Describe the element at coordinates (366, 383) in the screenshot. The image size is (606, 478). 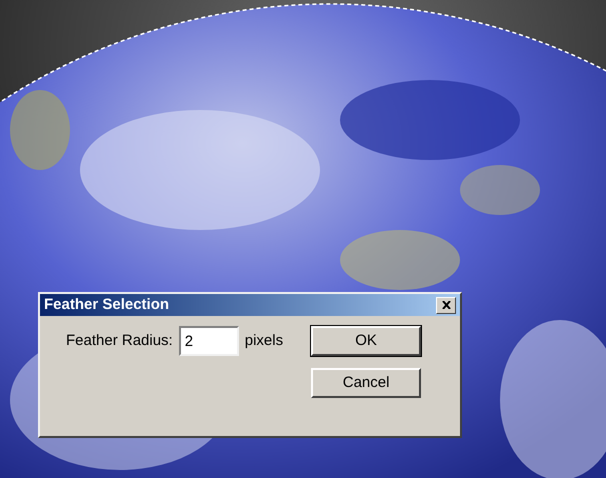
I see `dialog-button: Cancel` at that location.